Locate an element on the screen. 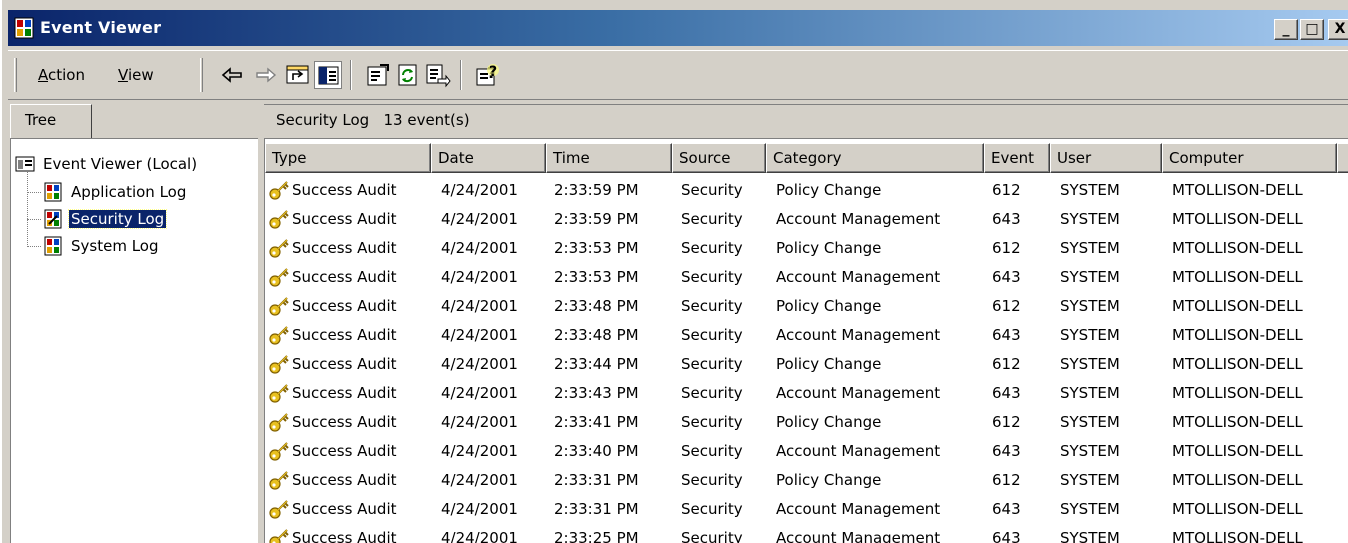 This screenshot has width=1348, height=543. tree-item-label: Application Log is located at coordinates (129, 192).